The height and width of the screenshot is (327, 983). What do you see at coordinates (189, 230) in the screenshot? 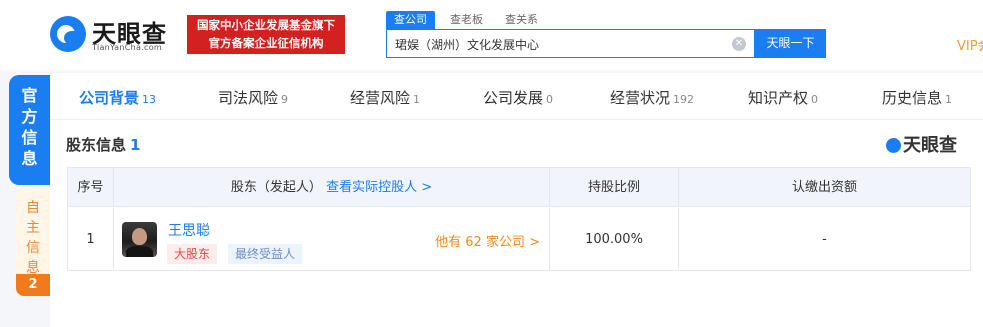
I see `shareholder-name-link: 王思聪` at bounding box center [189, 230].